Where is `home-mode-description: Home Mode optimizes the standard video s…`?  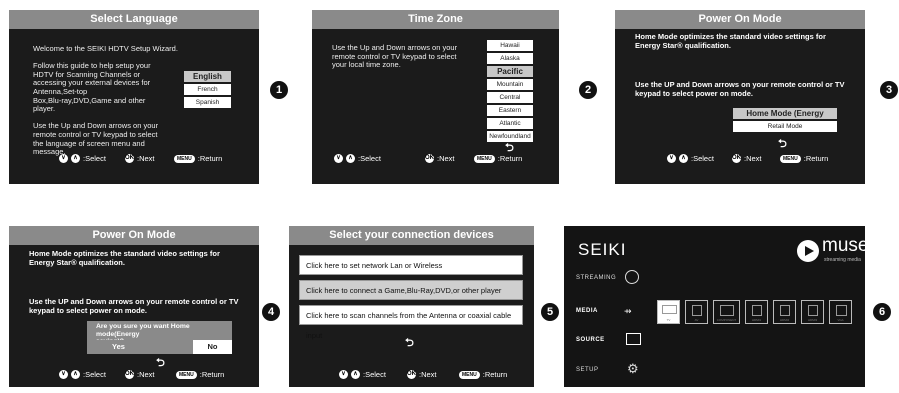
home-mode-description: Home Mode optimizes the standard video s… is located at coordinates (730, 41).